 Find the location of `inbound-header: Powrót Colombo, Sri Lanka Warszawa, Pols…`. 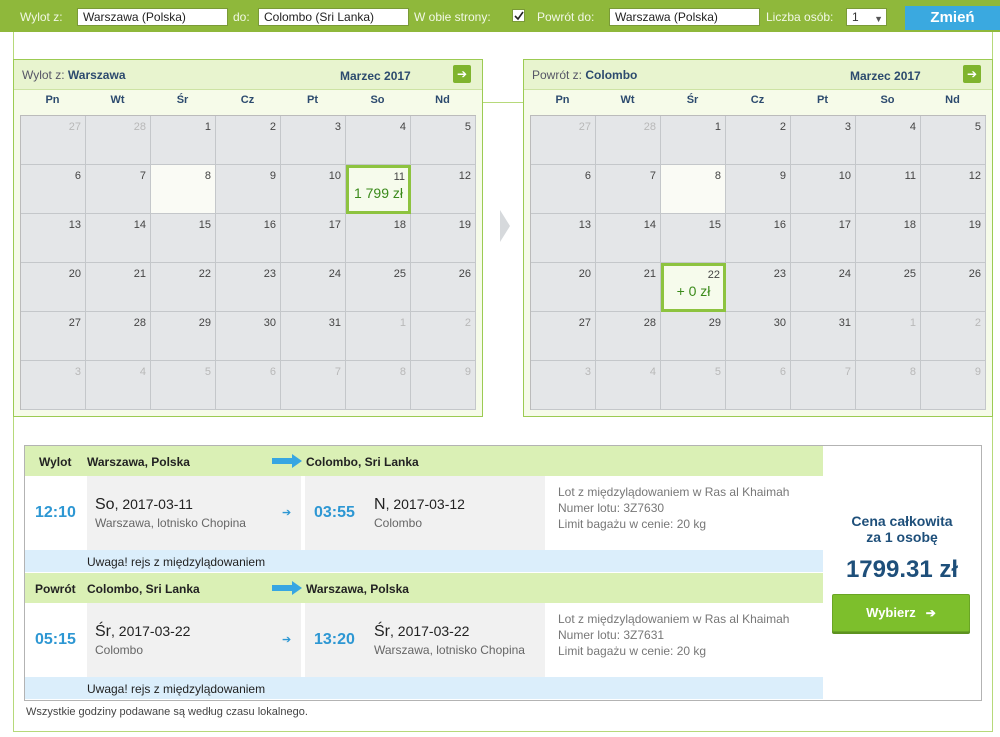

inbound-header: Powrót Colombo, Sri Lanka Warszawa, Pols… is located at coordinates (424, 588).